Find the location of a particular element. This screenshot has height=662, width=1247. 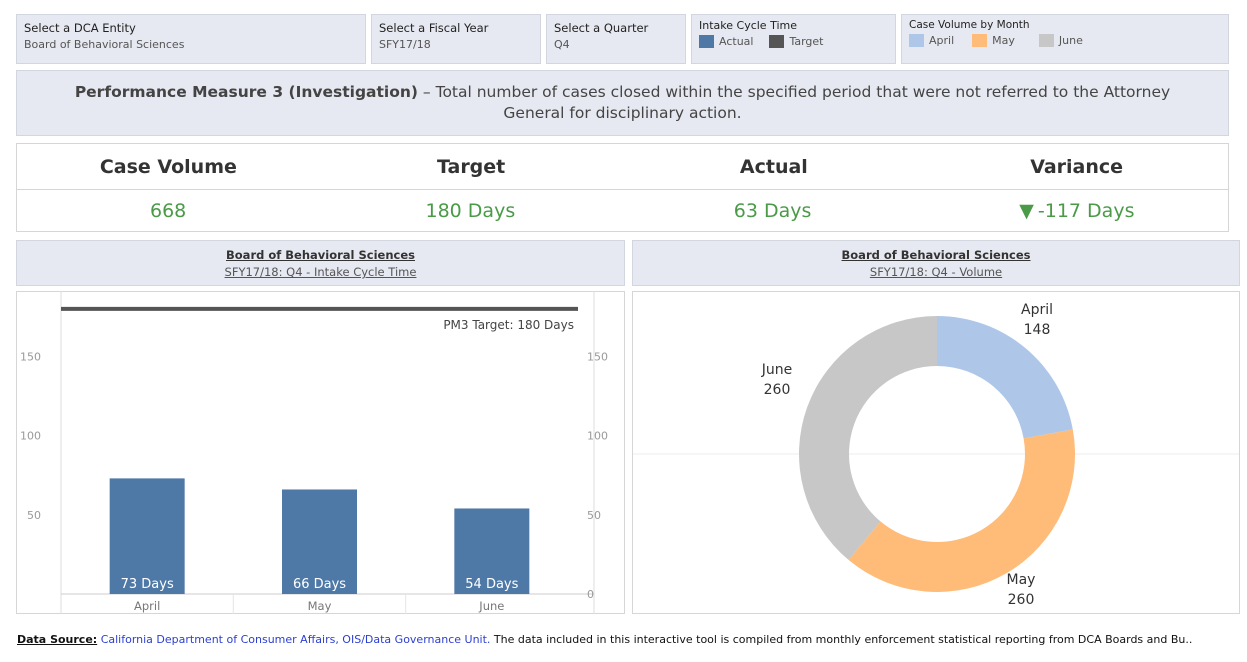

fiscal-year-filter: Select a Fiscal Year SFY17/18 is located at coordinates (456, 39).